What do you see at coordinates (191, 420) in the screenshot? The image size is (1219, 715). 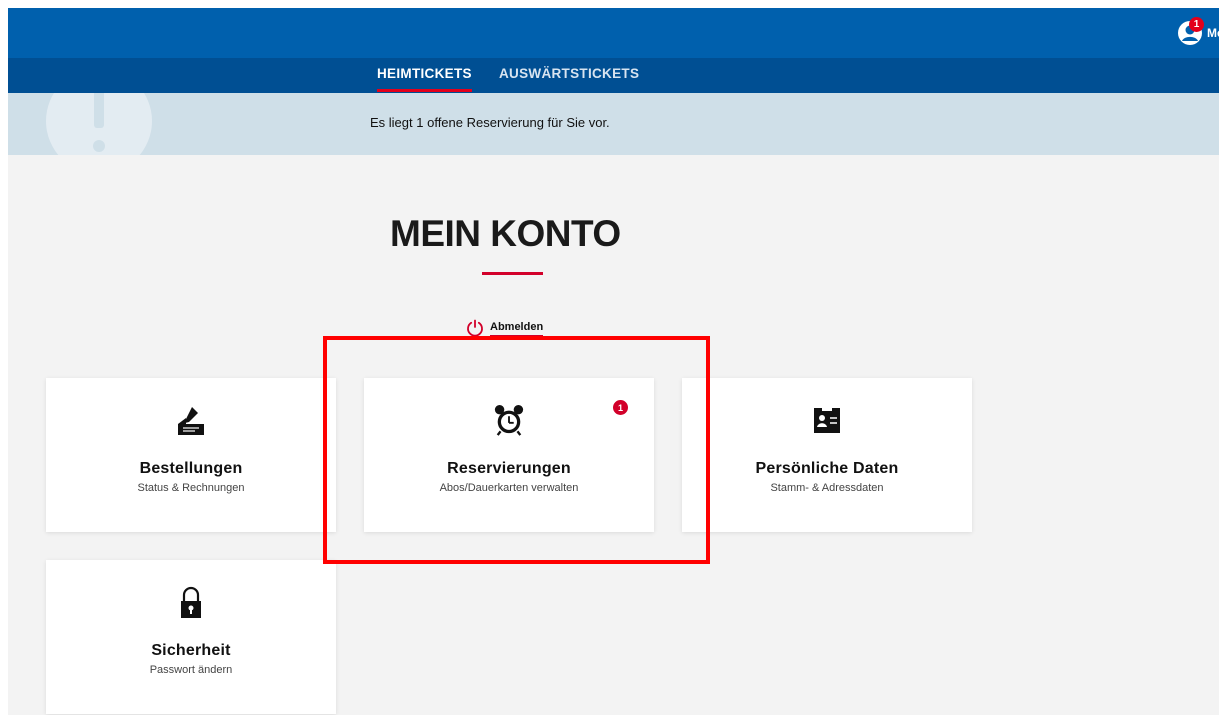 I see `signature-icon` at bounding box center [191, 420].